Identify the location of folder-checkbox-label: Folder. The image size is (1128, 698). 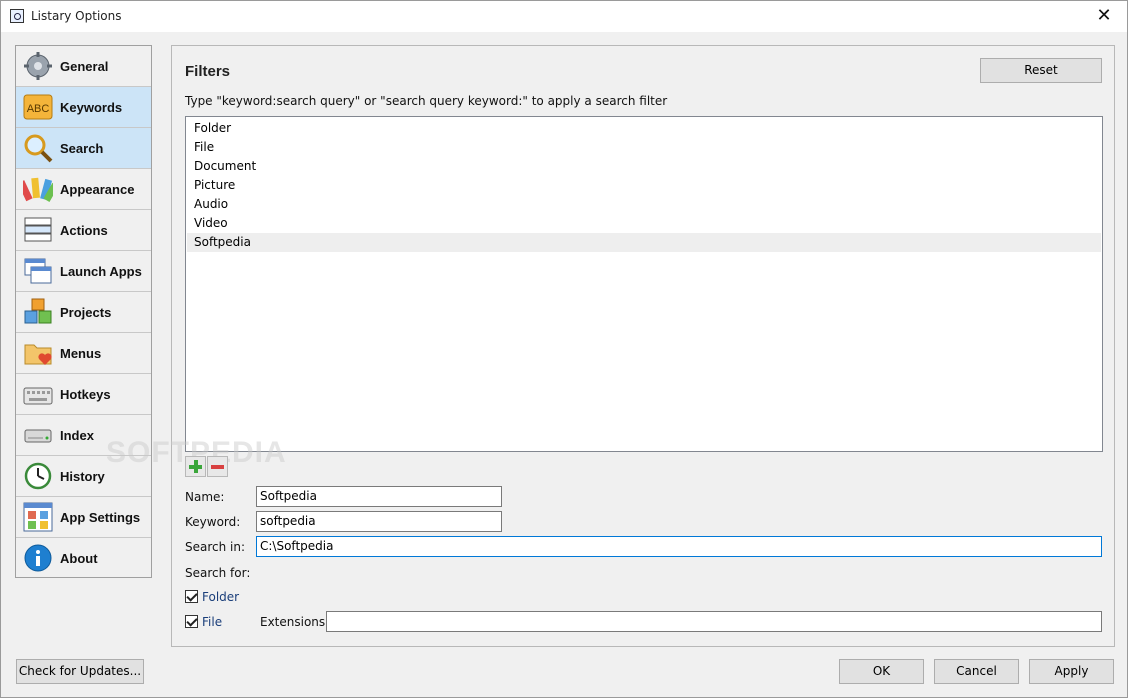
(220, 597).